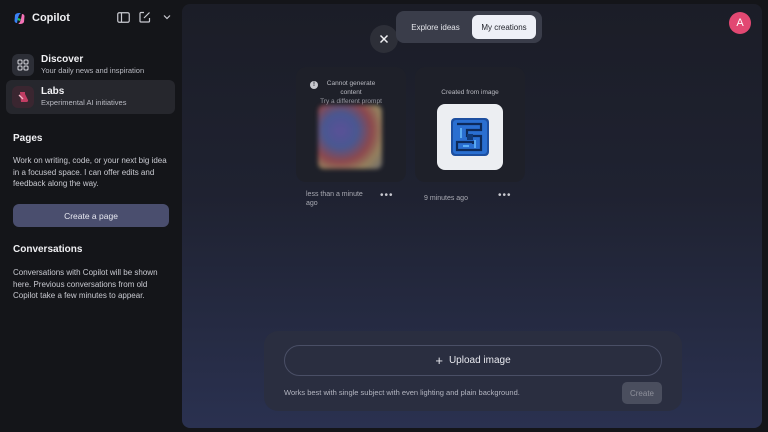  Describe the element at coordinates (48, 249) in the screenshot. I see `conversations-heading: Conversations` at that location.